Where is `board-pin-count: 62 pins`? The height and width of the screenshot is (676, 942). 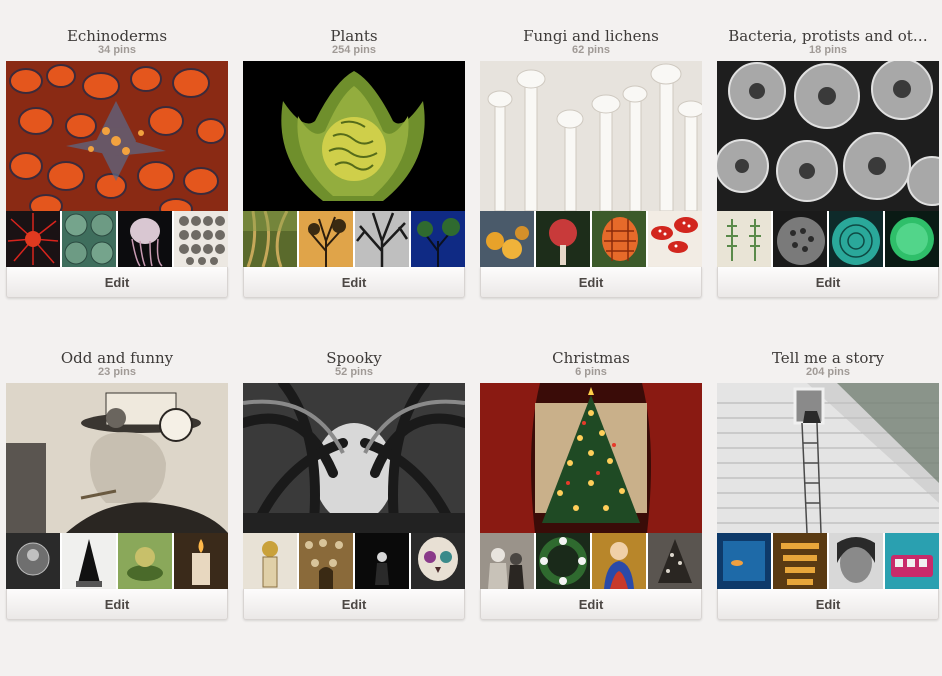
board-pin-count: 62 pins is located at coordinates (591, 50).